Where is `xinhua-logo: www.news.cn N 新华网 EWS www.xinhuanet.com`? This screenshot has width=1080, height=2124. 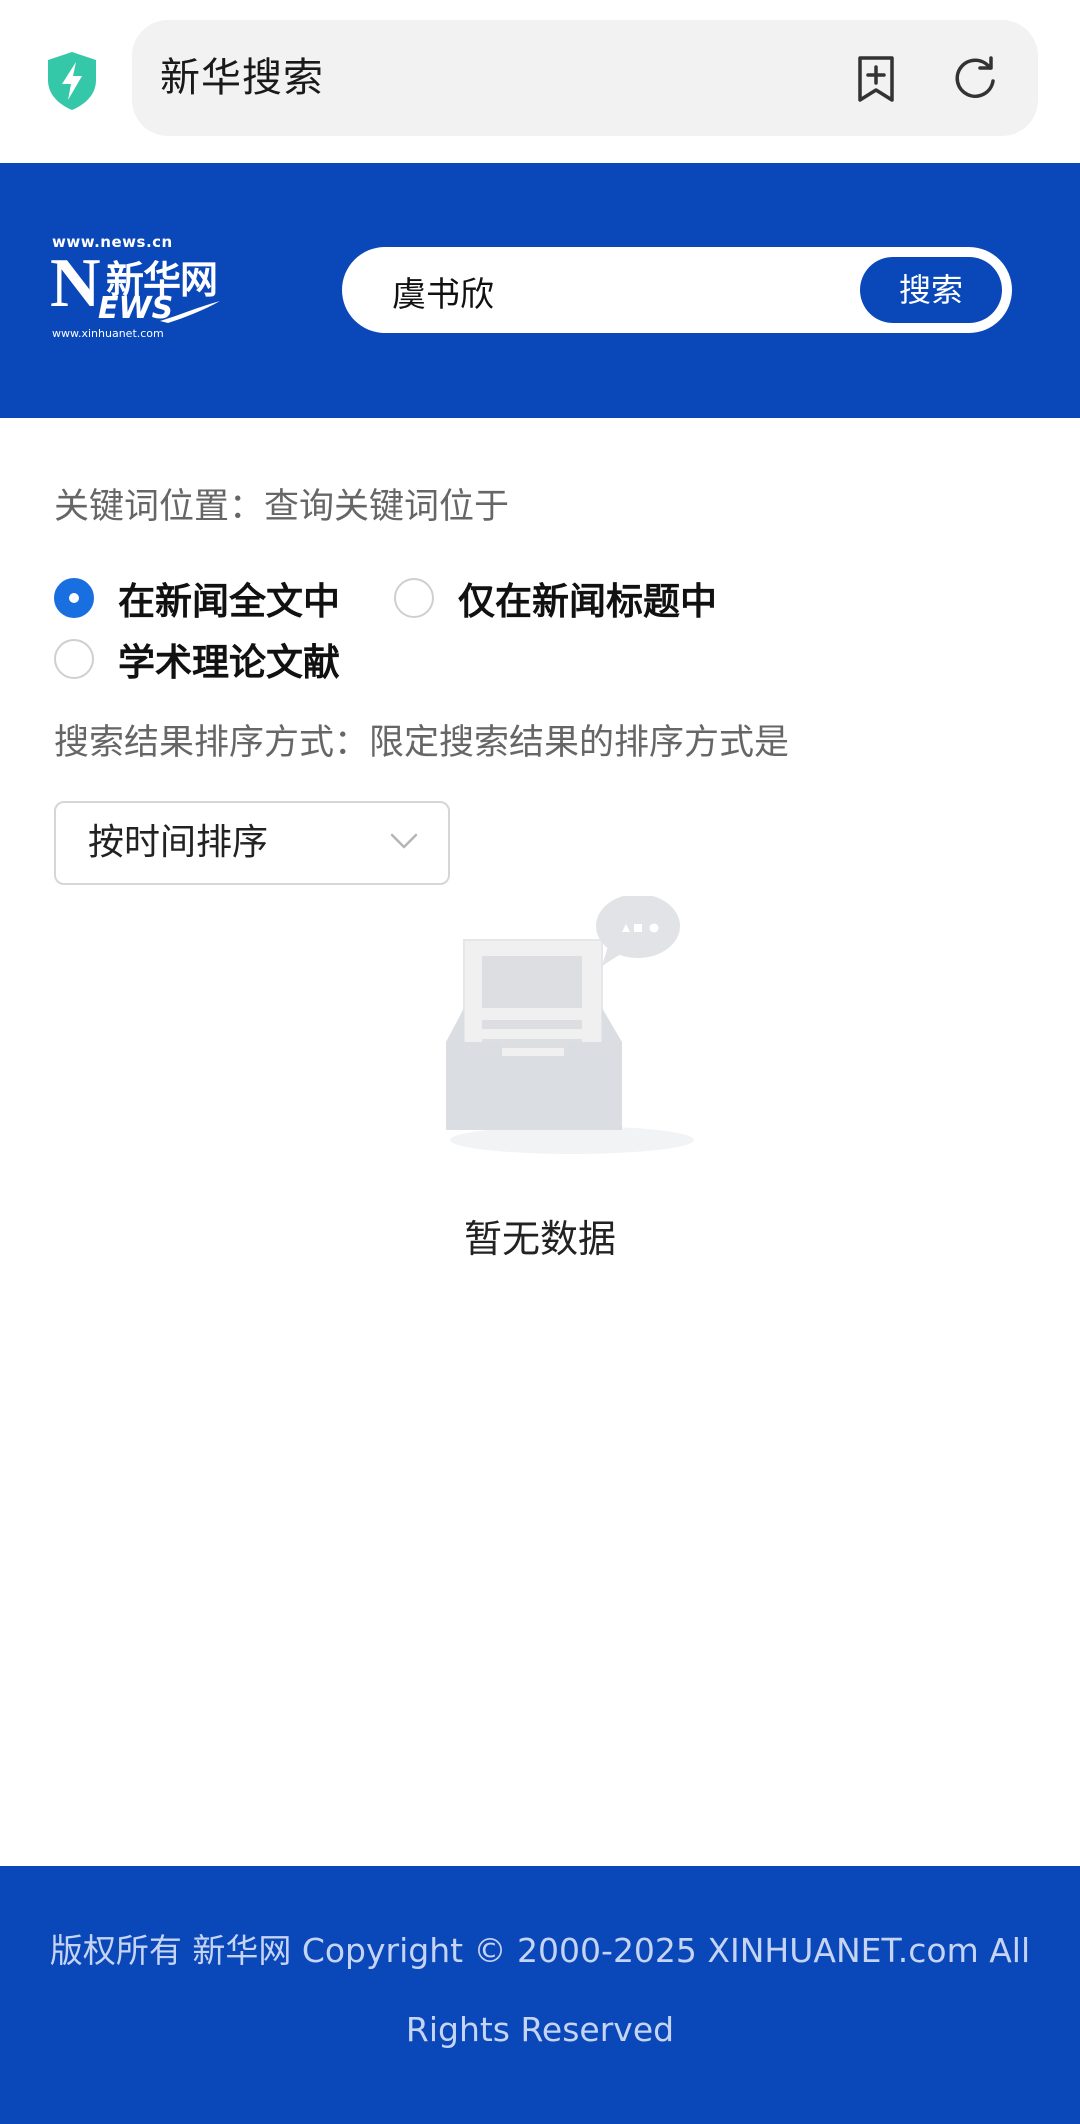 xinhua-logo: www.news.cn N 新华网 EWS www.xinhuanet.com is located at coordinates (136, 288).